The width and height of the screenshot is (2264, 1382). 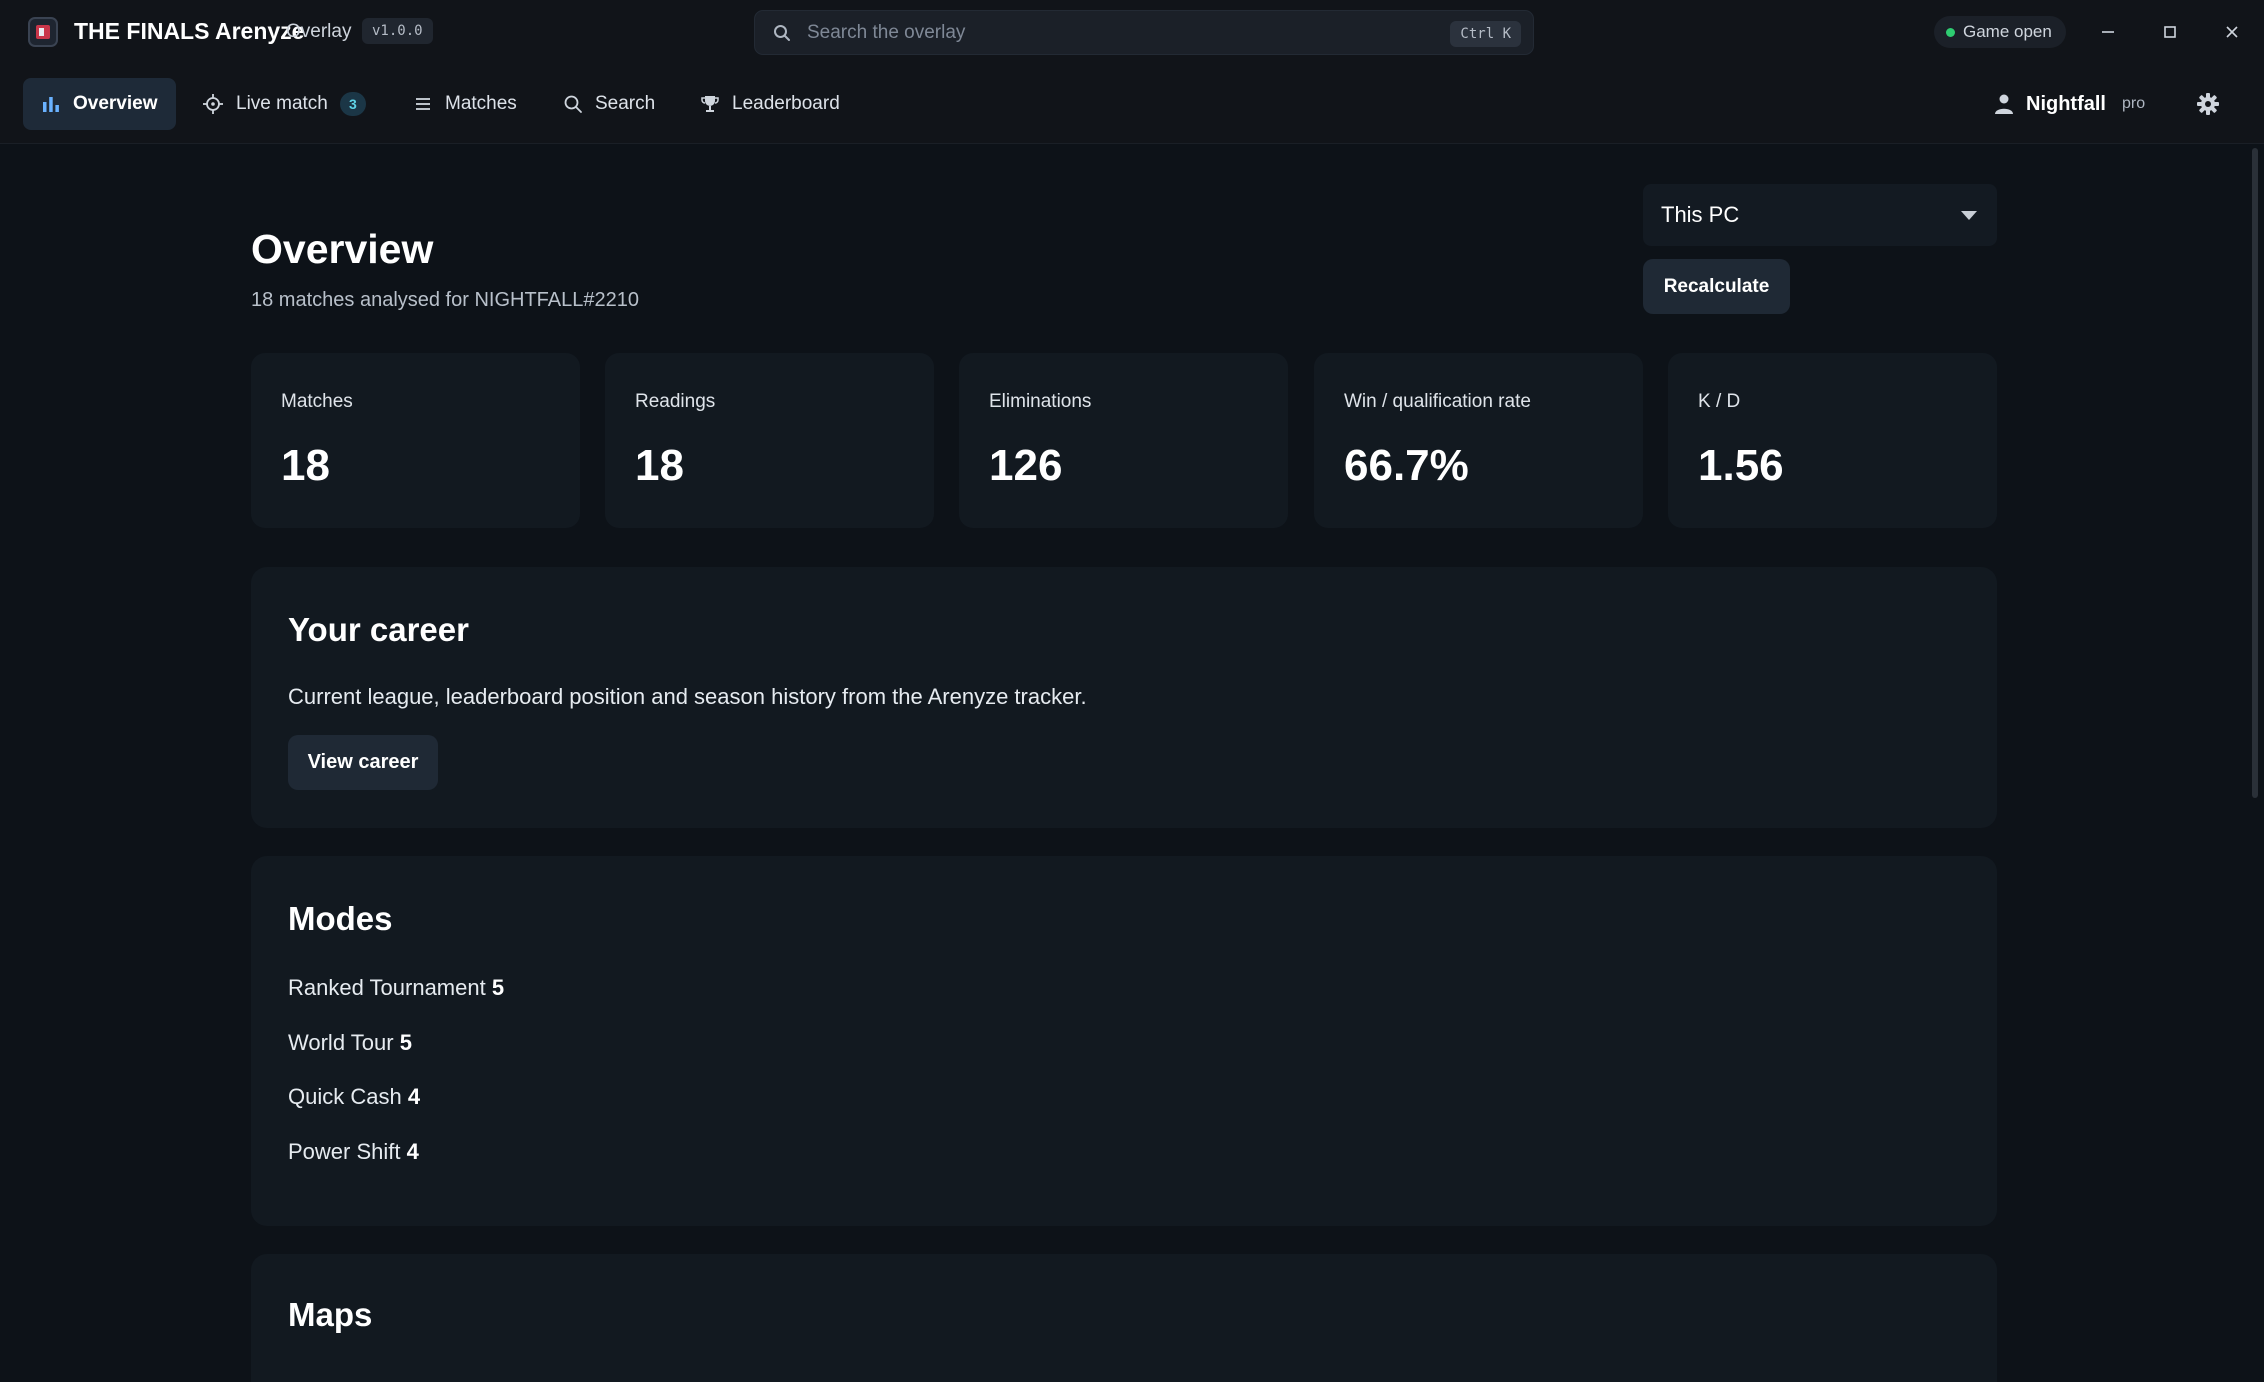 What do you see at coordinates (352, 104) in the screenshot?
I see `live-match-count-badge: 3` at bounding box center [352, 104].